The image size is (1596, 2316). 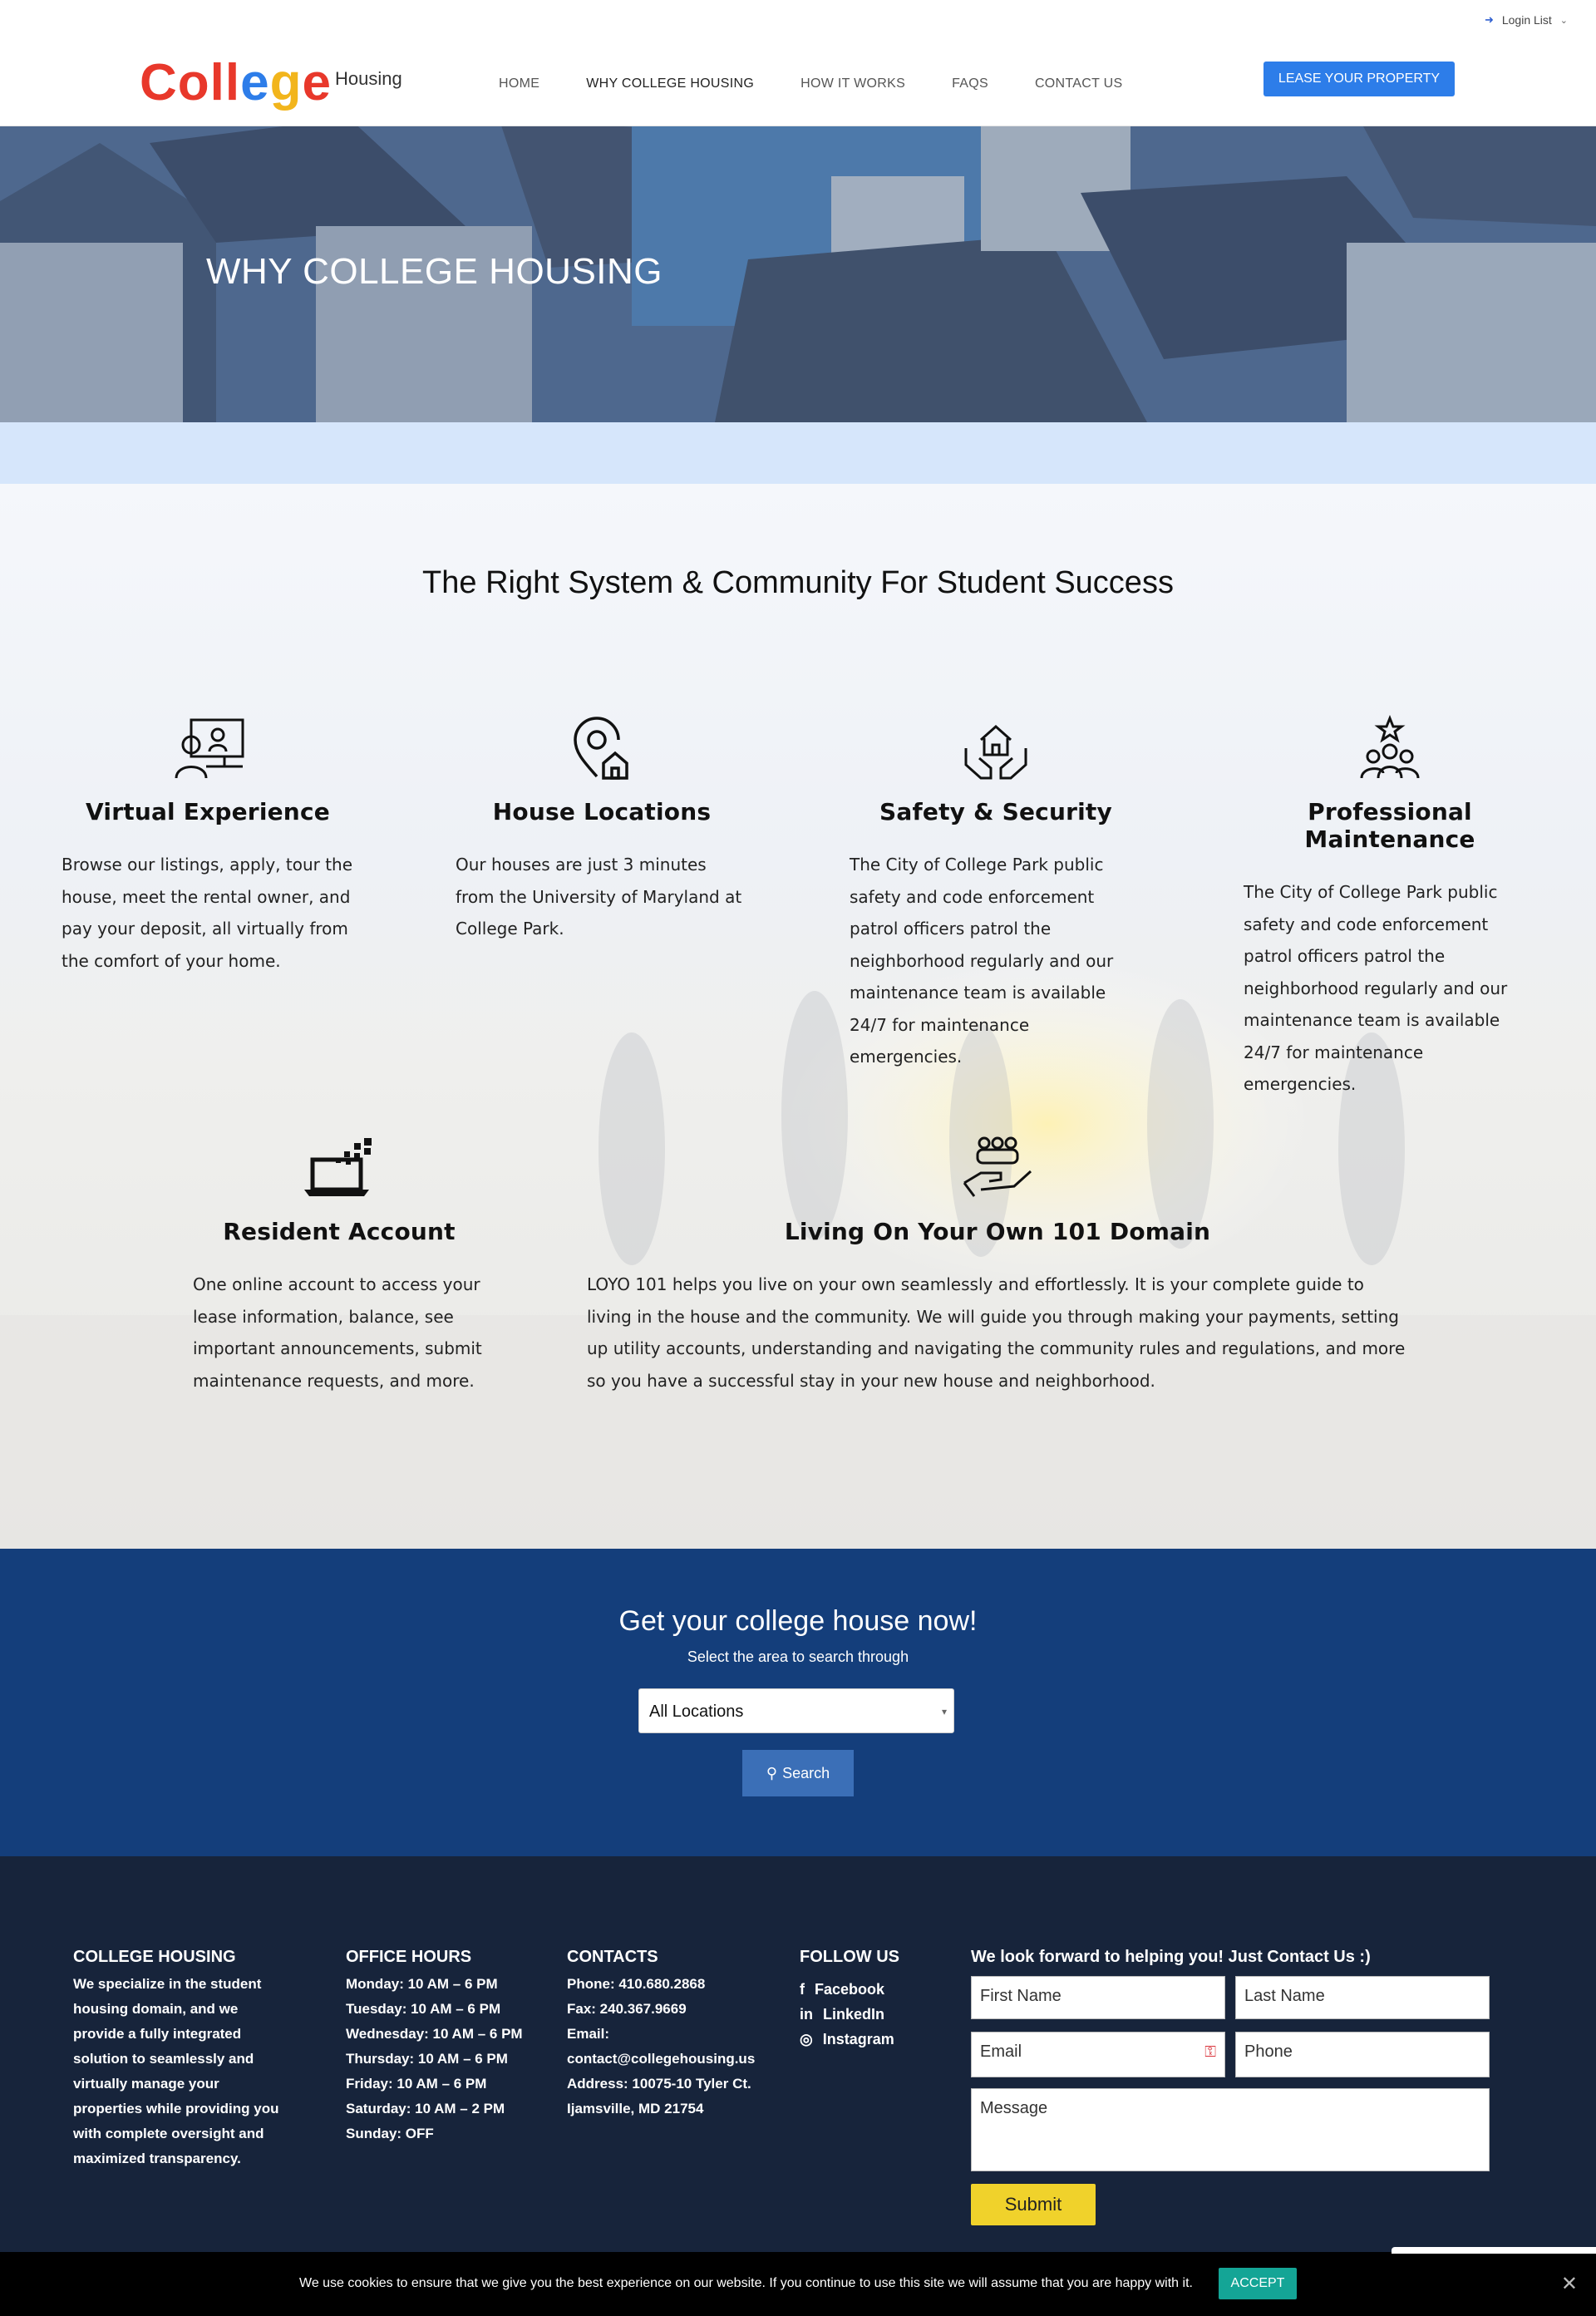 What do you see at coordinates (176, 2108) in the screenshot?
I see `footer-text-line: properties while providing you` at bounding box center [176, 2108].